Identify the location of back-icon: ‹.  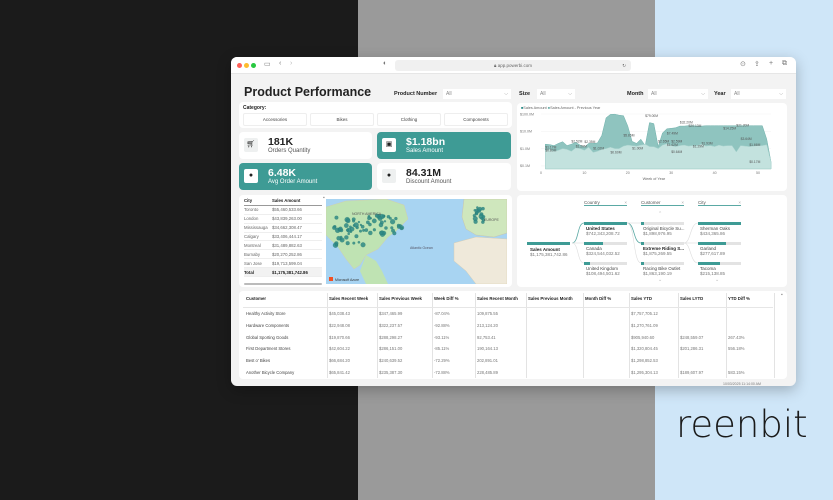
(280, 63).